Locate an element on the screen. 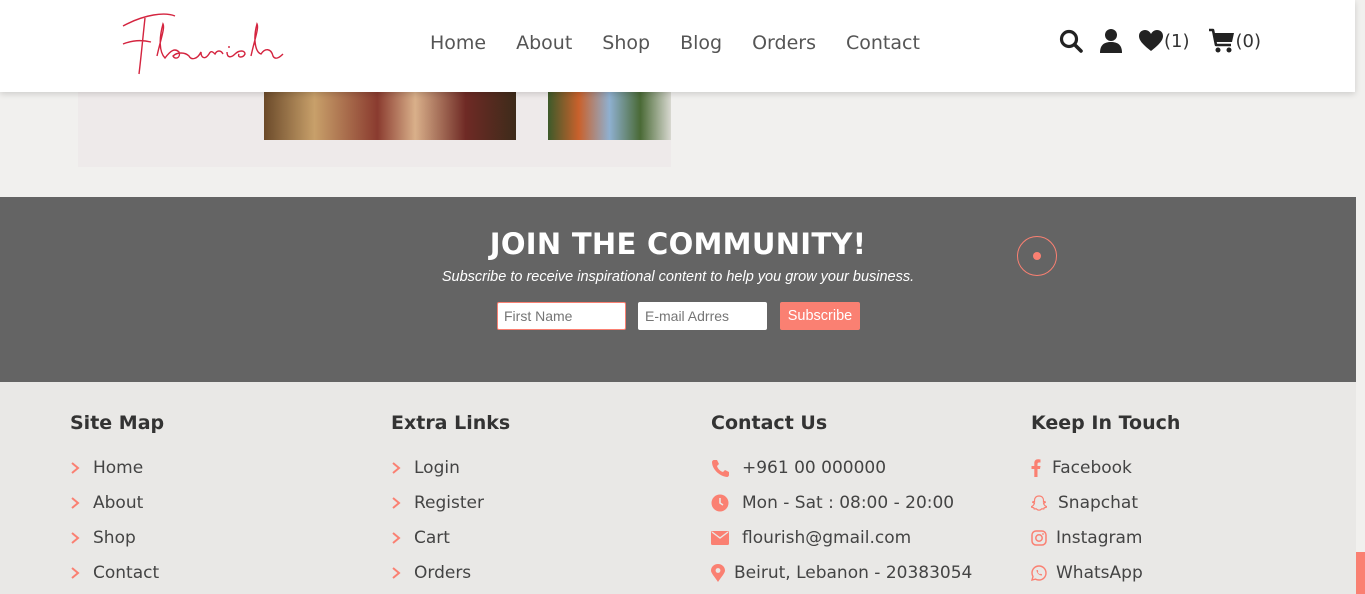 The height and width of the screenshot is (594, 1365). page-scrollbar-thumb is located at coordinates (1360, 573).